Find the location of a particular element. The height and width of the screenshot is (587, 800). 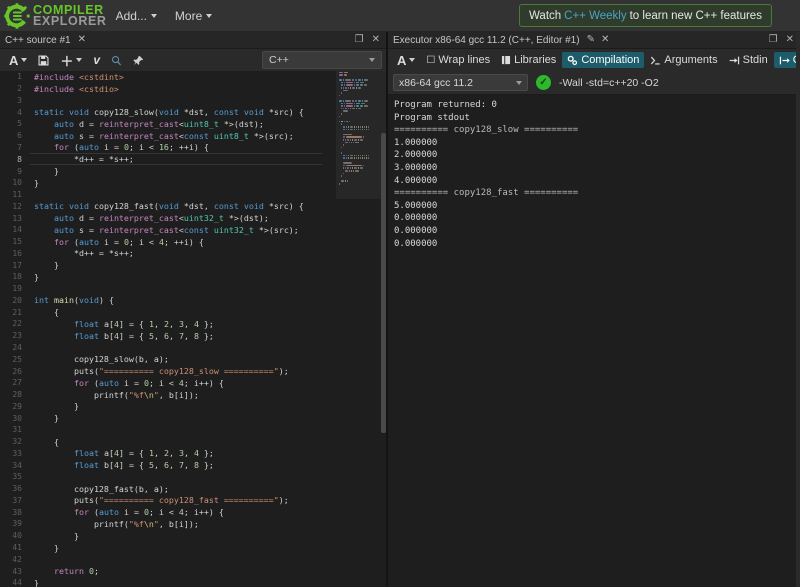

code-line: 28 printf("%f\n", b[i]); is located at coordinates (168, 395).